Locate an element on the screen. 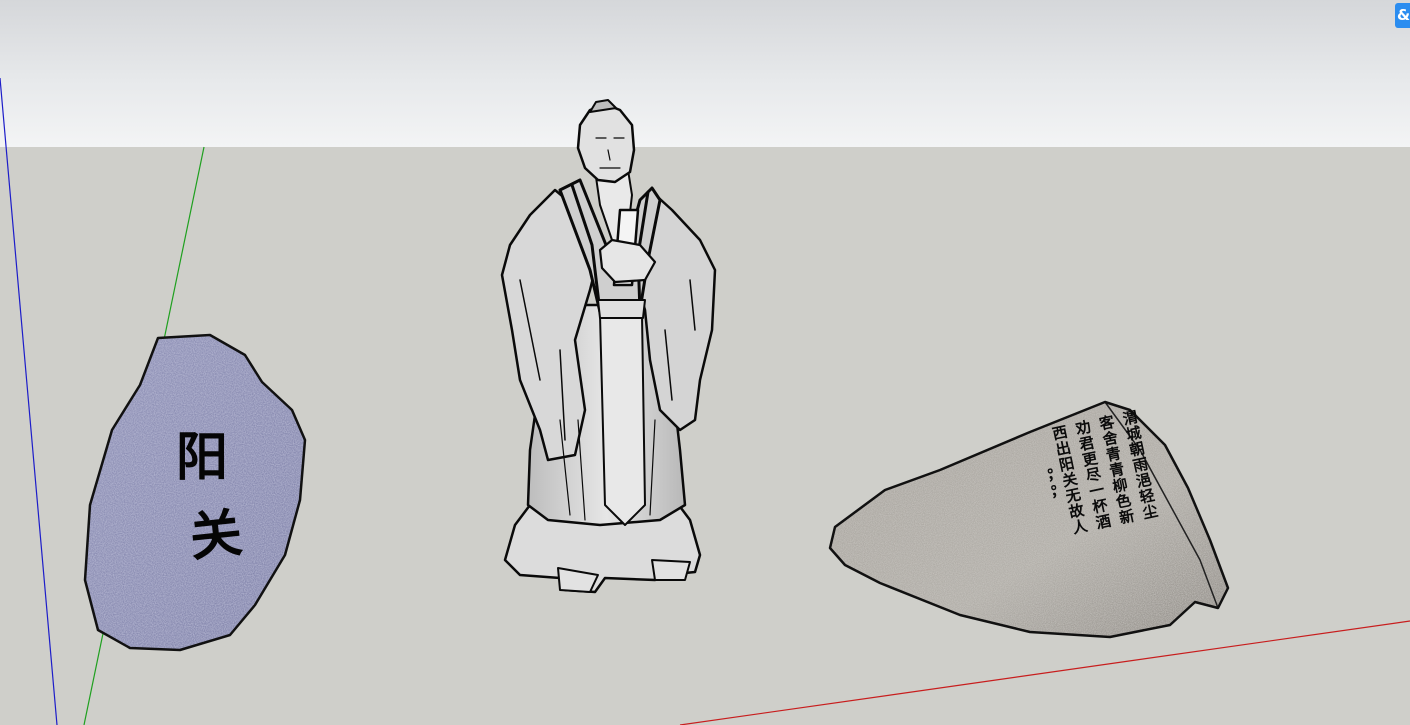  red-axis-line is located at coordinates (1044, 672).